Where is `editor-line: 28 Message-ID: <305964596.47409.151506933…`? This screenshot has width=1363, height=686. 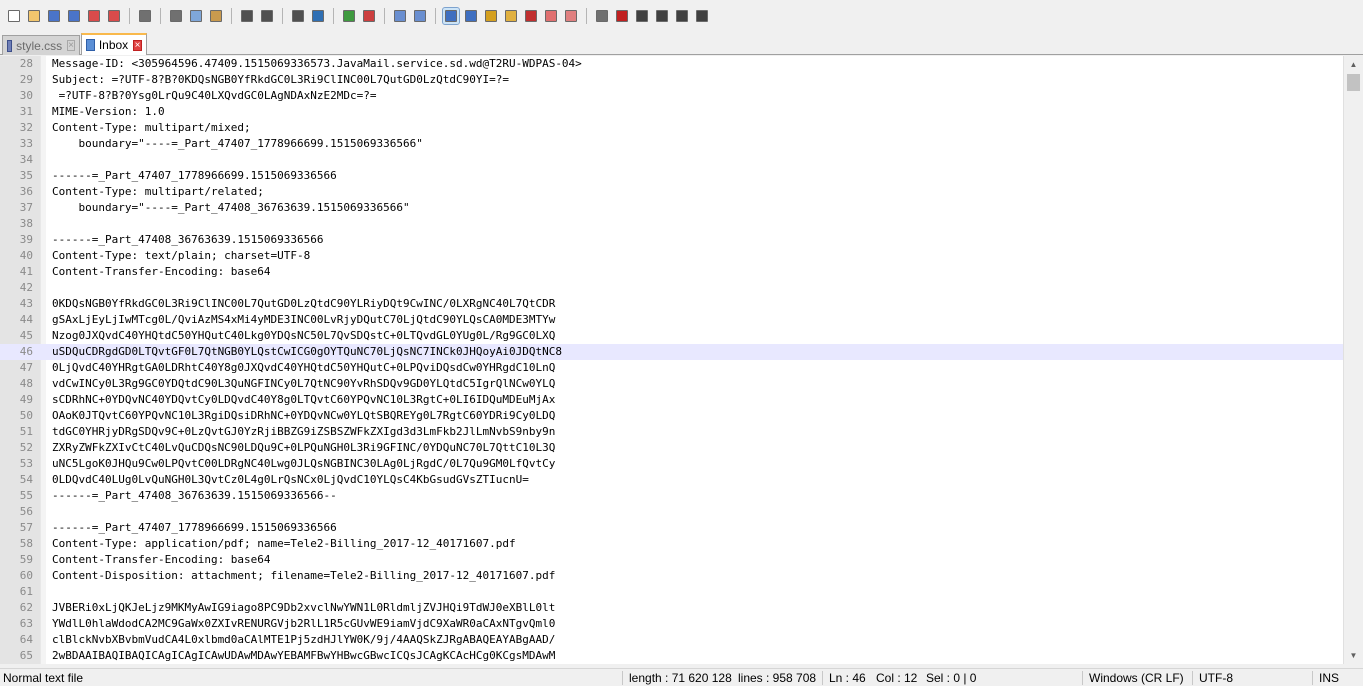 editor-line: 28 Message-ID: <305964596.47409.151506933… is located at coordinates (671, 64).